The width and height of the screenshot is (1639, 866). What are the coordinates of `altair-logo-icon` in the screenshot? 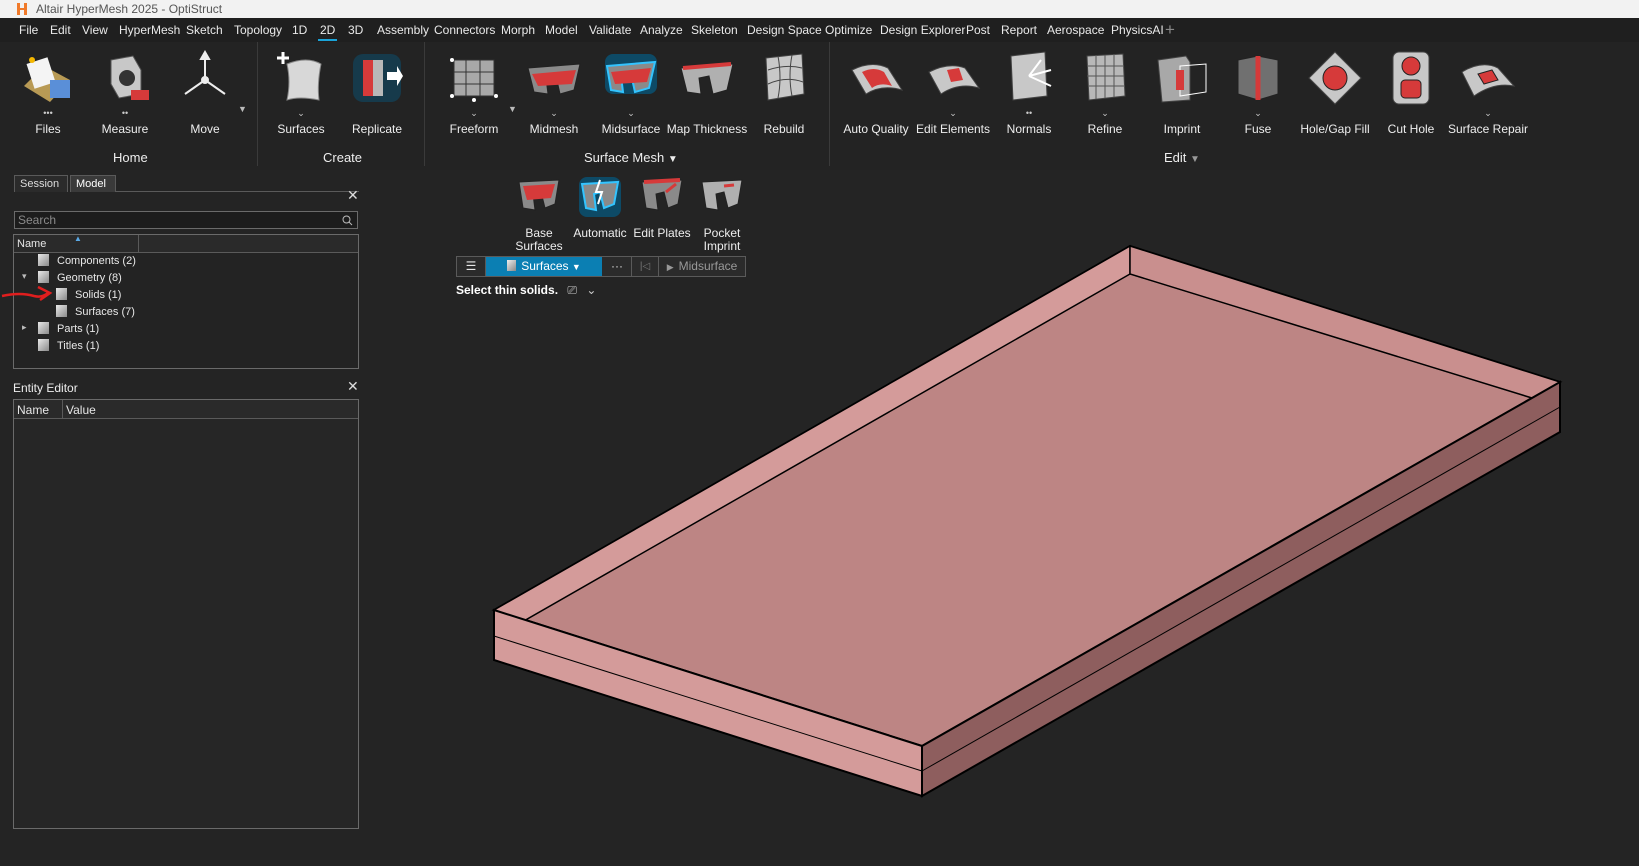 It's located at (22, 9).